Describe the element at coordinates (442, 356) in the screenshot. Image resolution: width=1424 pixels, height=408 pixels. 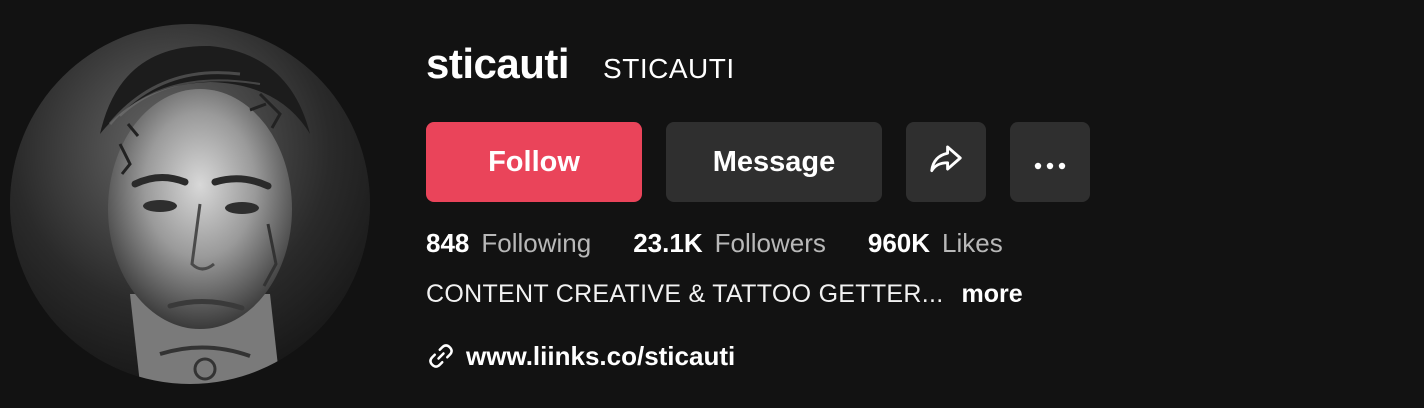
I see `link-icon` at that location.